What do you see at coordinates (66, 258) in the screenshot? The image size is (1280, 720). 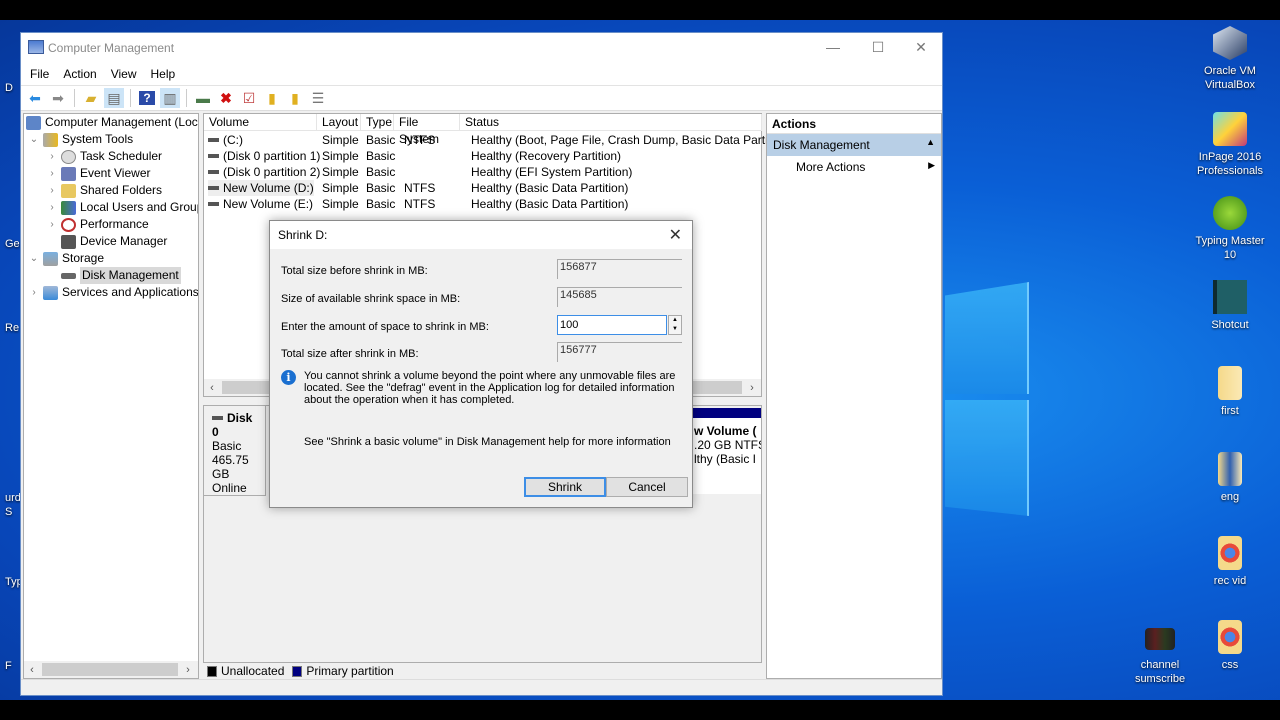 I see `tree-item-storage: ⌄ Storage` at bounding box center [66, 258].